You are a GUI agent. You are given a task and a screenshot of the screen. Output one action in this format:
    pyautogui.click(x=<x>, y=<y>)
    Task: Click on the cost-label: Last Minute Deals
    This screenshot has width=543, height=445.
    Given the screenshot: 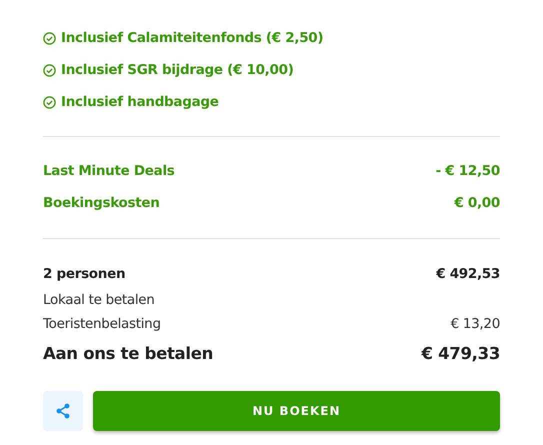 What is the action you would take?
    pyautogui.click(x=109, y=171)
    